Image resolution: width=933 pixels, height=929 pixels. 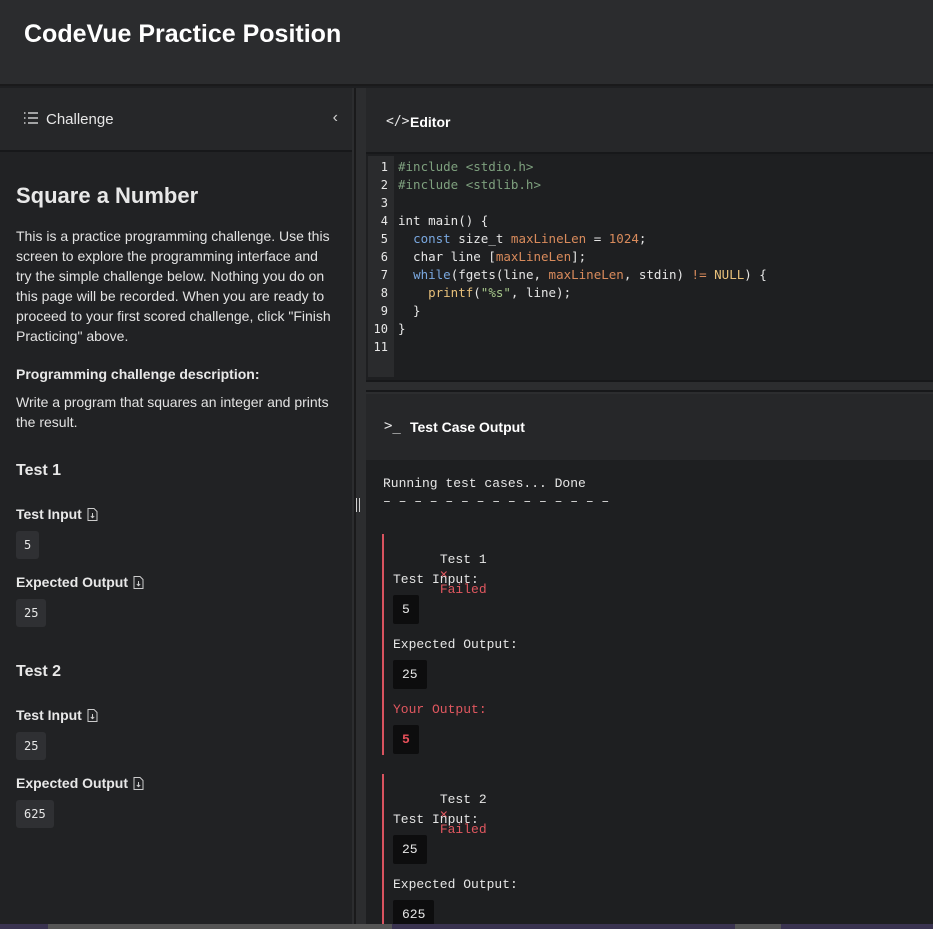 I want to click on test-2-output-label: Expected Output, so click(x=72, y=783).